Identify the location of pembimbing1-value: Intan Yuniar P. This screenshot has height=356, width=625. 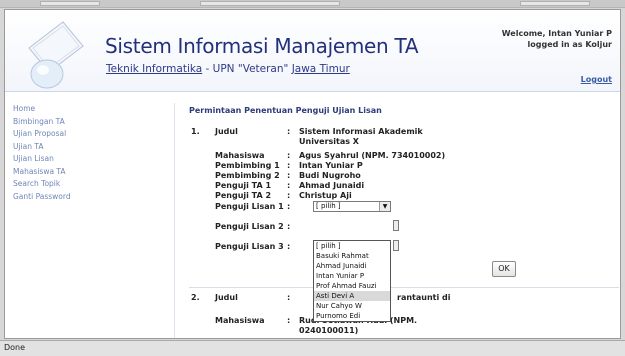
(331, 165).